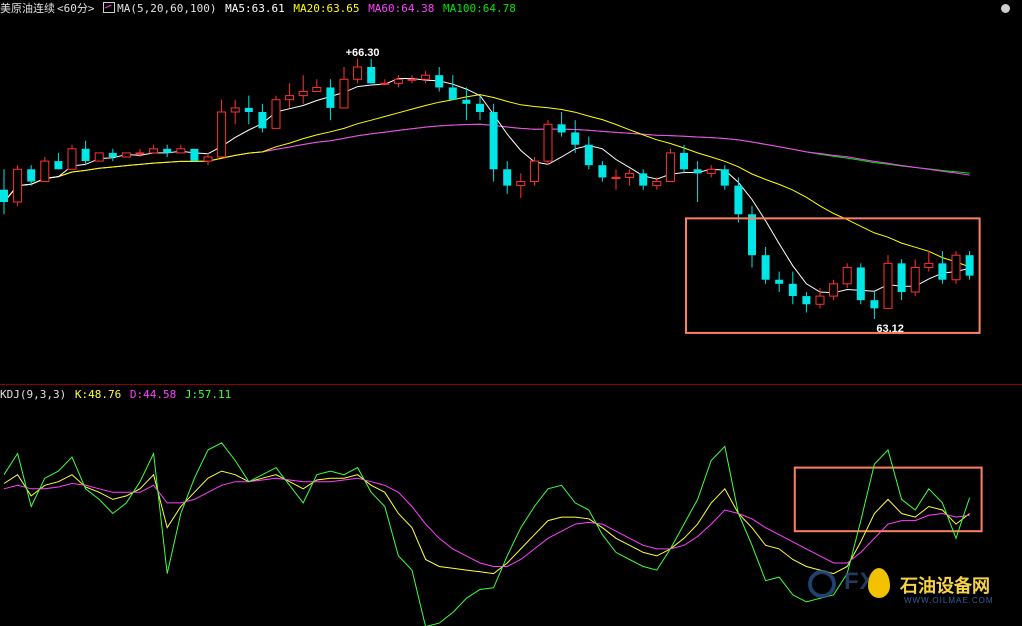 Image resolution: width=1022 pixels, height=626 pixels. What do you see at coordinates (511, 622) in the screenshot?
I see `time-axis` at bounding box center [511, 622].